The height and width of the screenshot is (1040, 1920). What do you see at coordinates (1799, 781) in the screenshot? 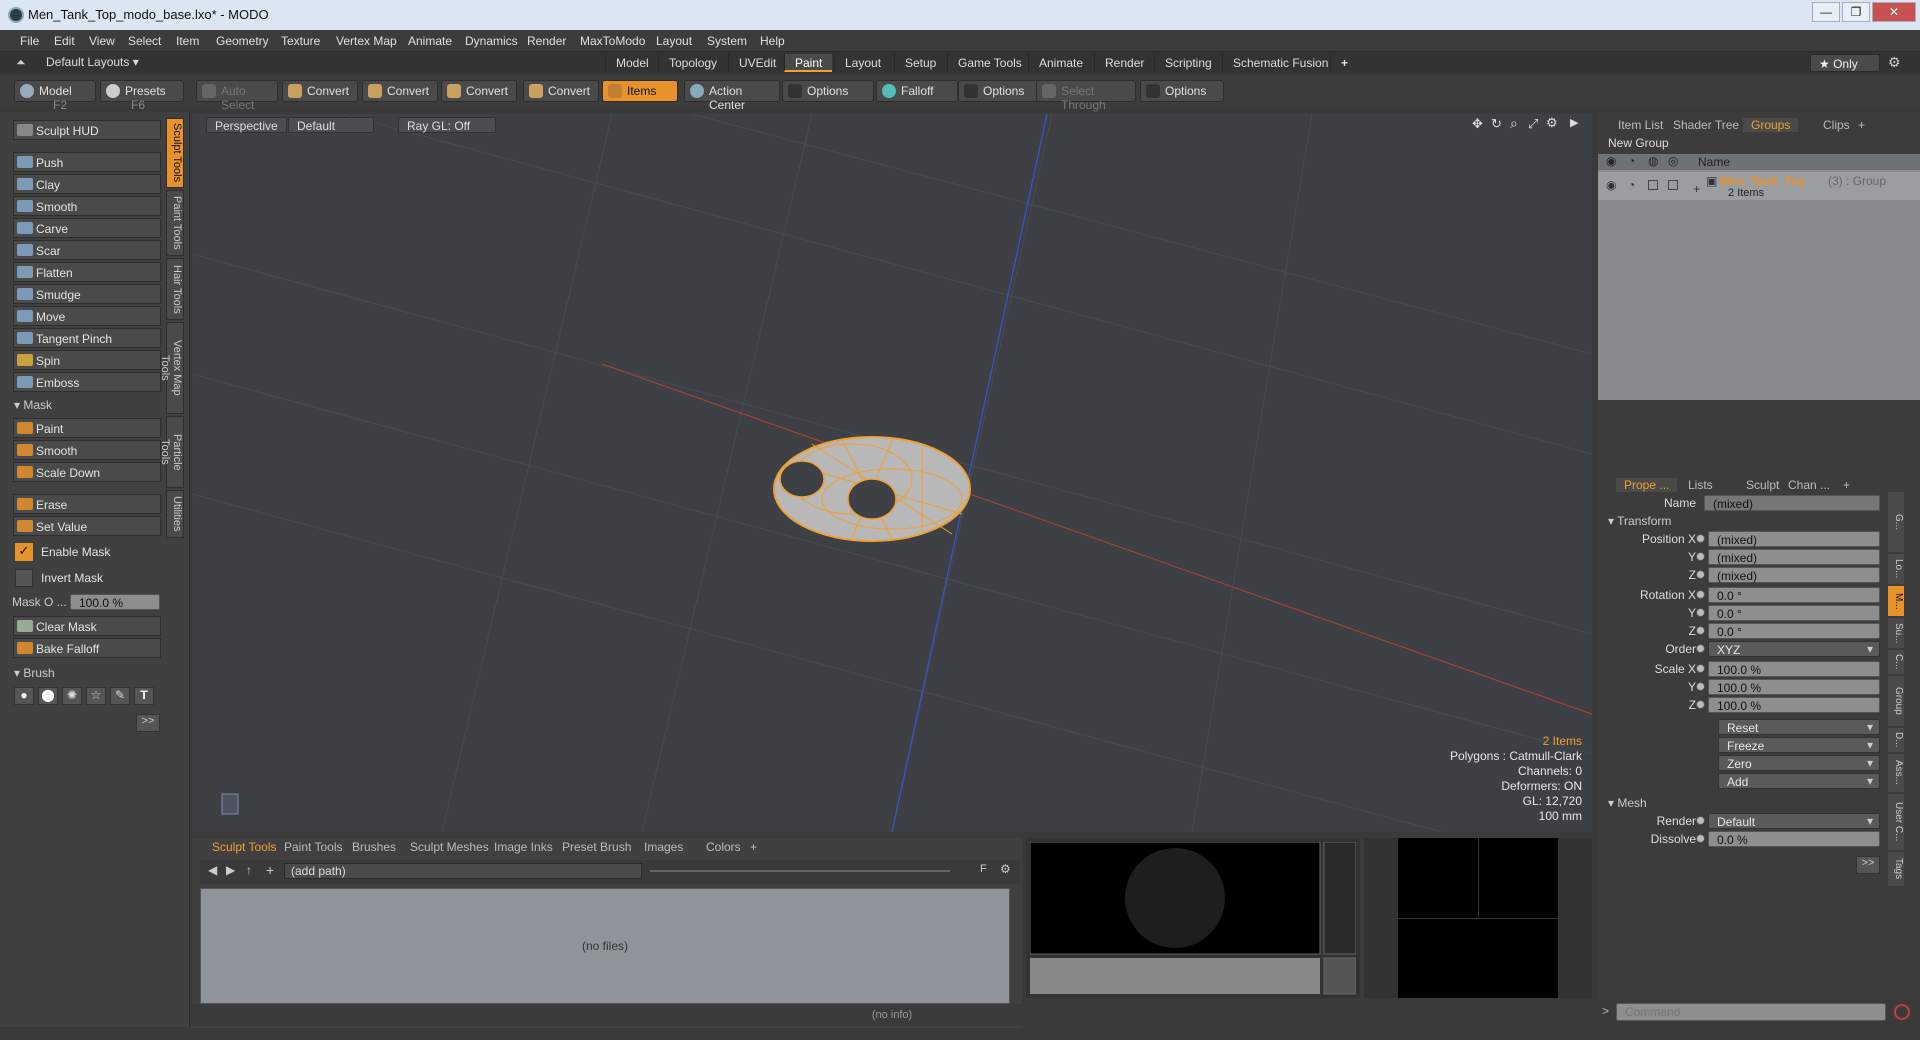
I see `add-dropdown: Add` at bounding box center [1799, 781].